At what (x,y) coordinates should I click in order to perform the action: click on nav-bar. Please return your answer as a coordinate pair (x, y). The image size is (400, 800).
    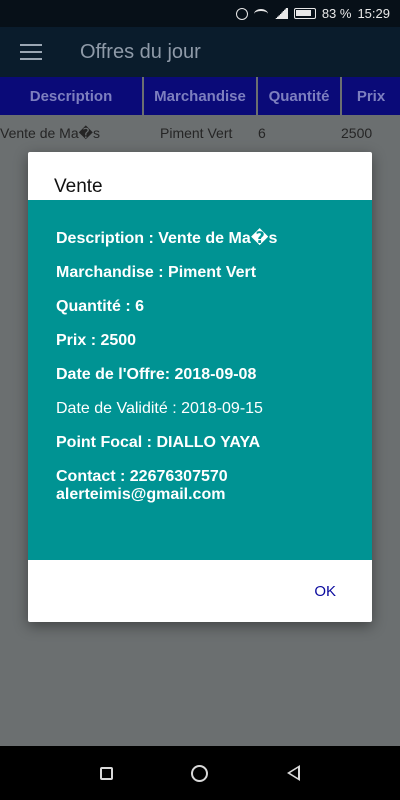
    Looking at the image, I should click on (200, 773).